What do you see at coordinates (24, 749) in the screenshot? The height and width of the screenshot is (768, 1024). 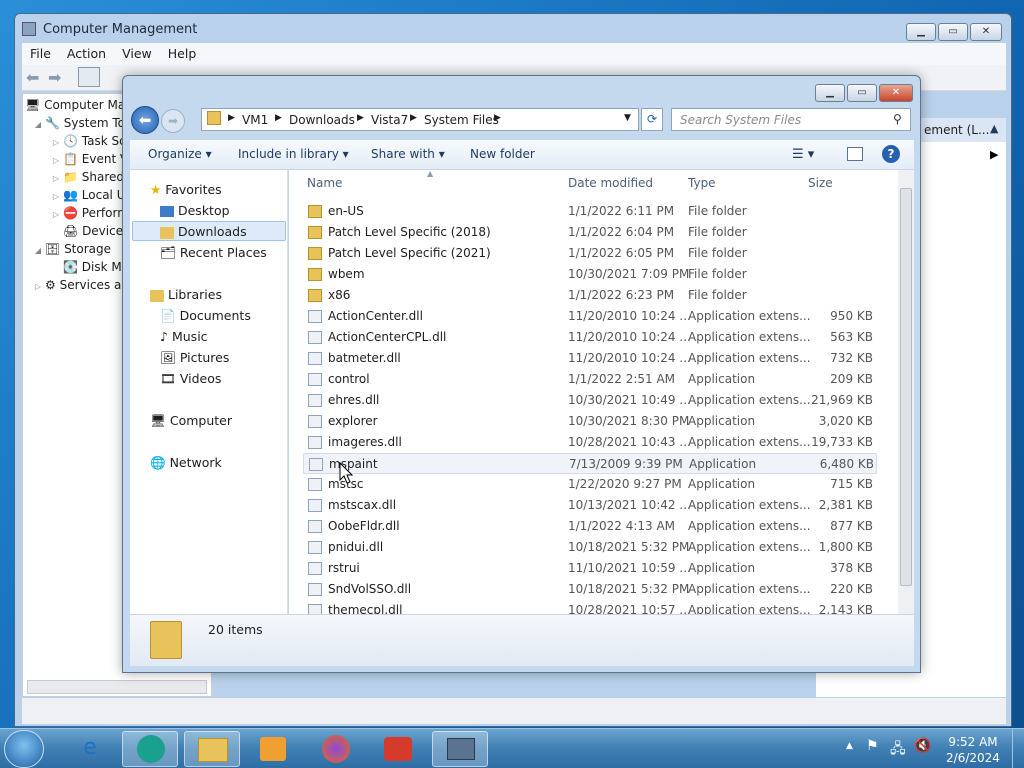 I see `start-button` at bounding box center [24, 749].